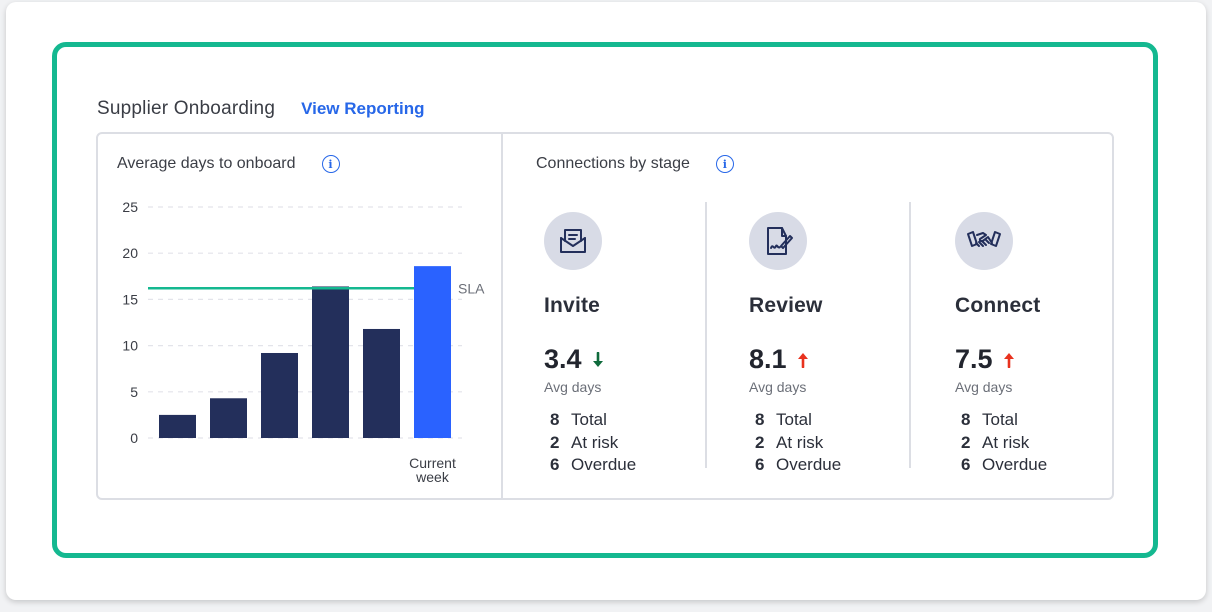 Image resolution: width=1212 pixels, height=612 pixels. What do you see at coordinates (984, 241) in the screenshot?
I see `handshake-icon` at bounding box center [984, 241].